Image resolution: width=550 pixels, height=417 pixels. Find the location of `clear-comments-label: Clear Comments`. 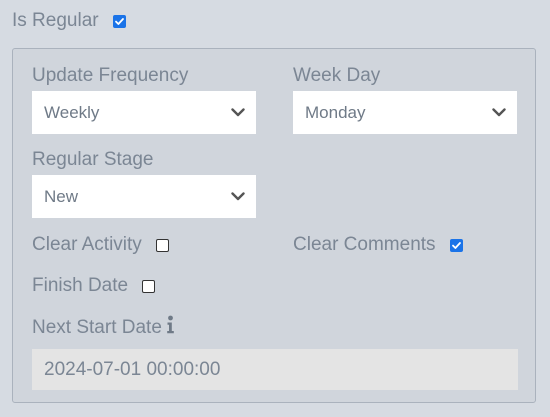

clear-comments-label: Clear Comments is located at coordinates (364, 244).